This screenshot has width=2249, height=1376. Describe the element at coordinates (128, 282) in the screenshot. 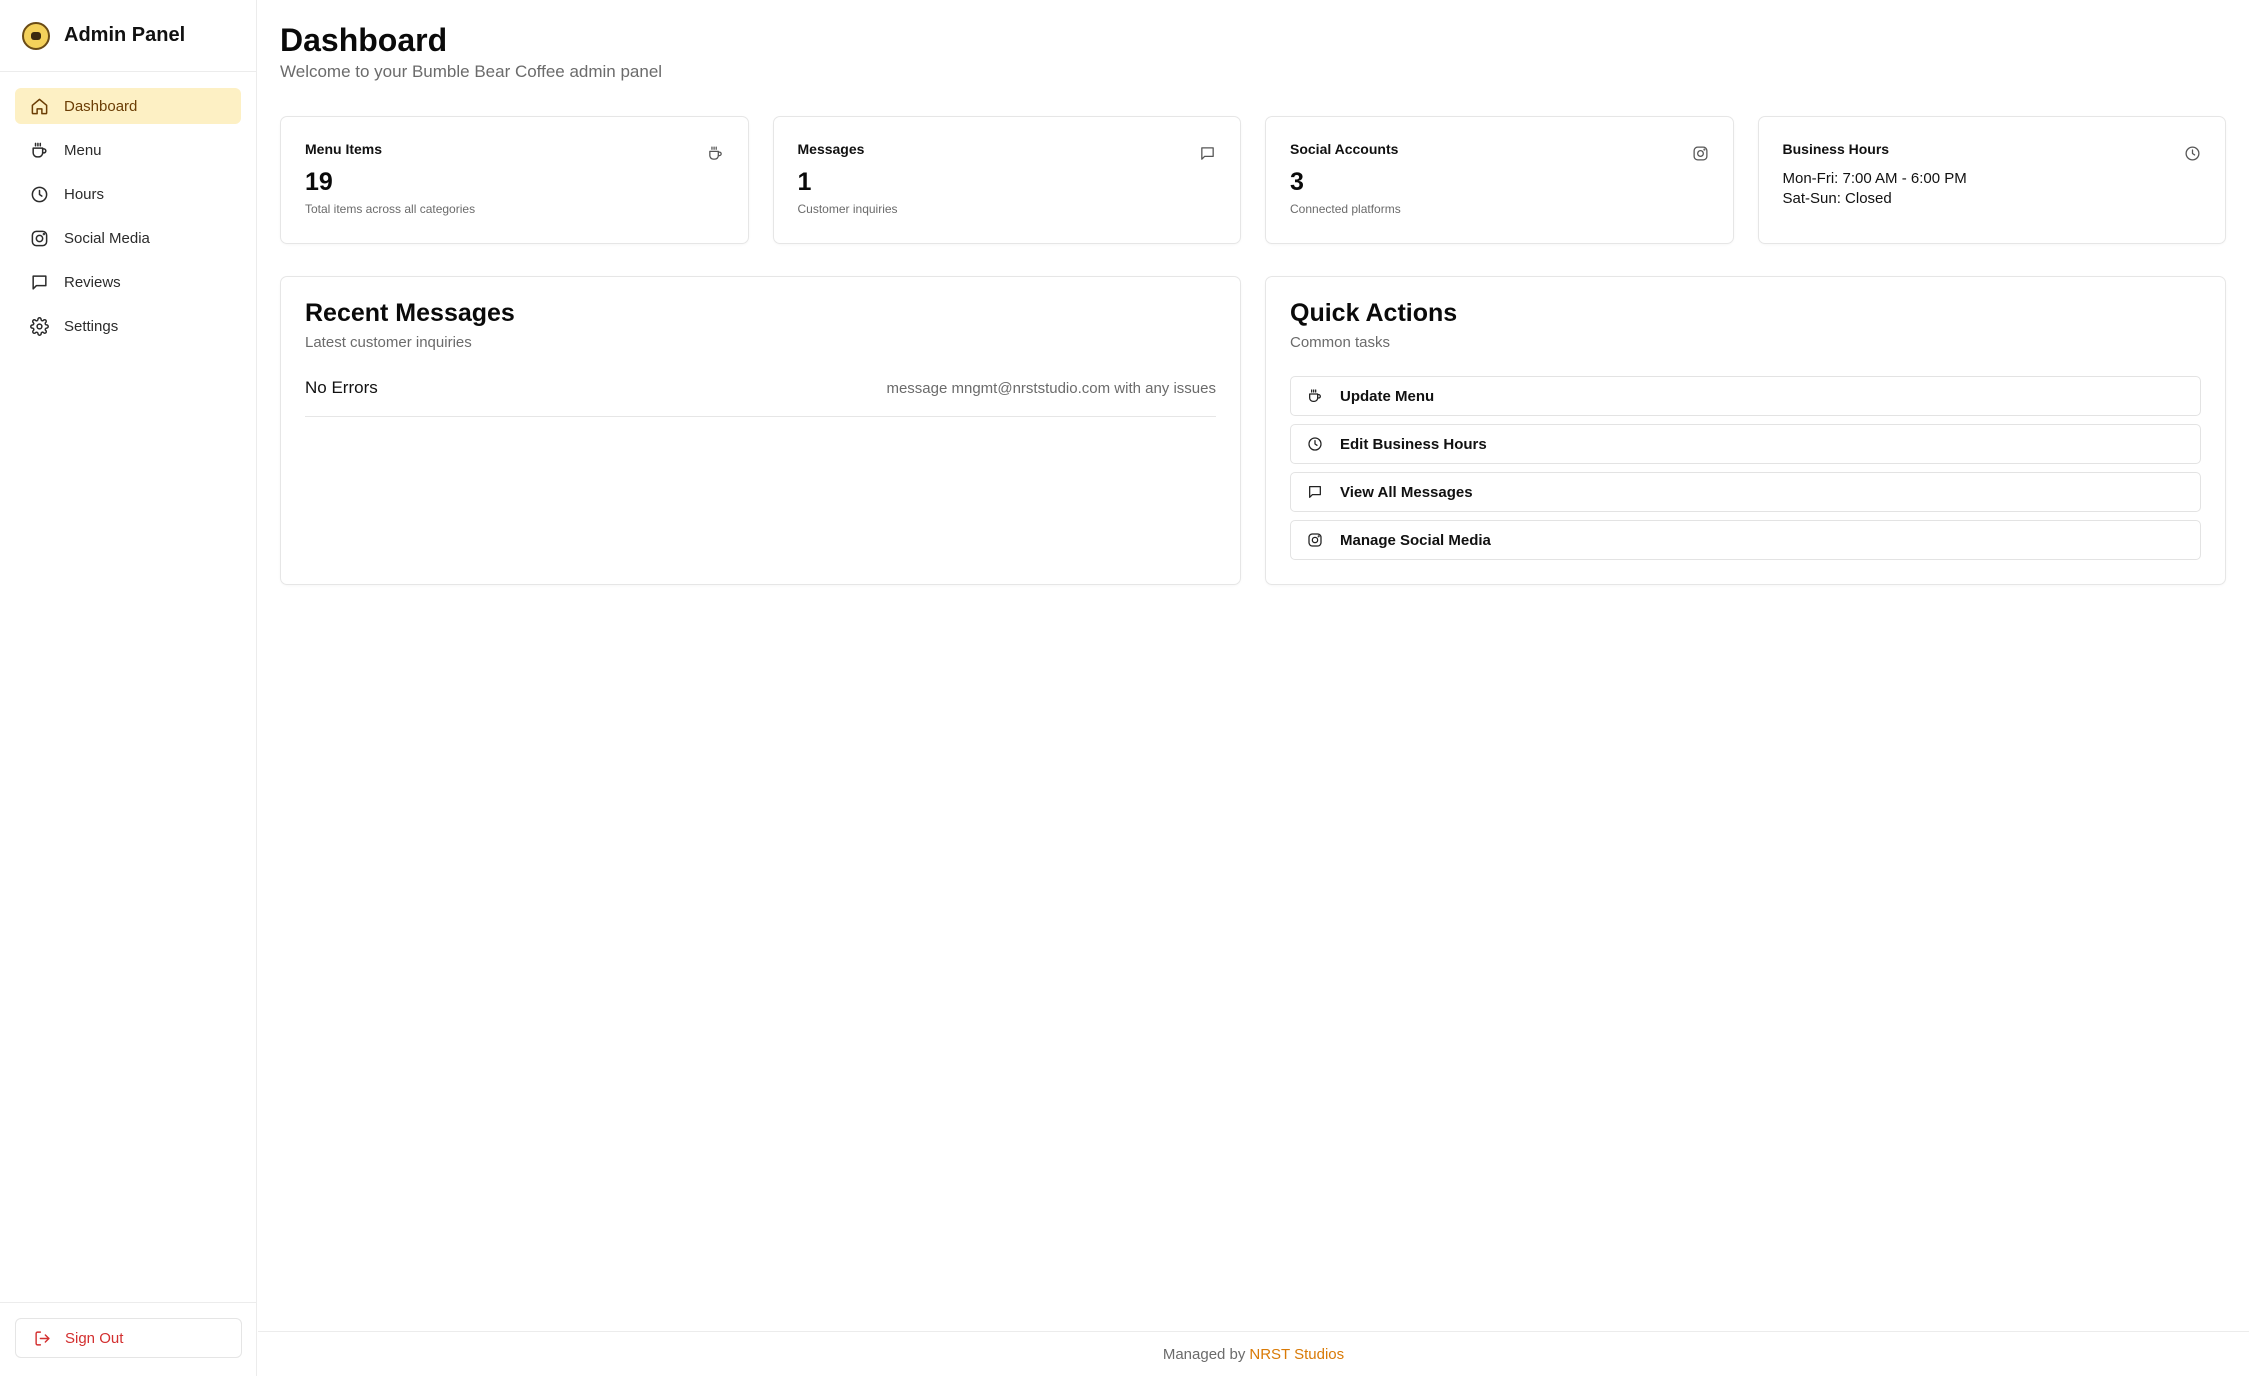

I see `sidebar-item-reviews: Reviews` at that location.